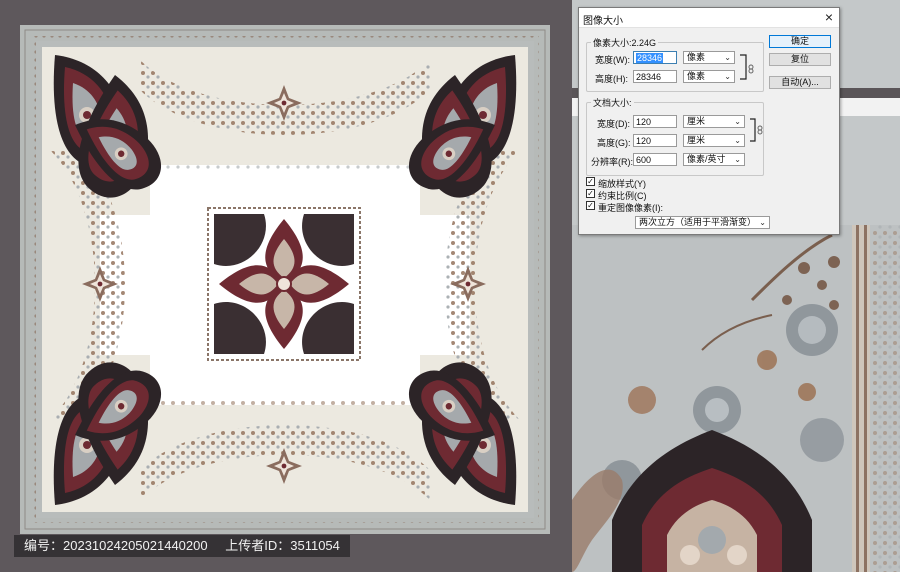 This screenshot has height=572, width=900. Describe the element at coordinates (649, 77) in the screenshot. I see `pixel-height-value: 28346` at that location.